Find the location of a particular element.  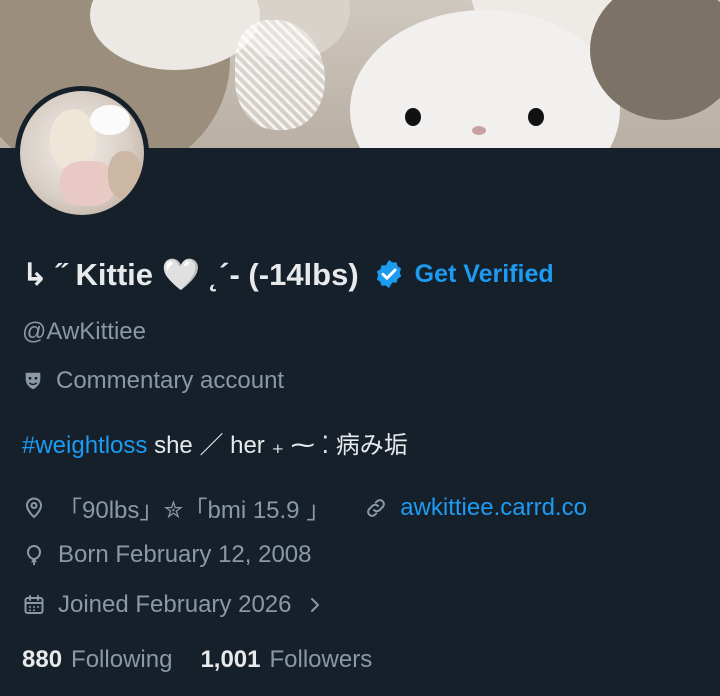

avatar-doll-wing is located at coordinates (110, 120).